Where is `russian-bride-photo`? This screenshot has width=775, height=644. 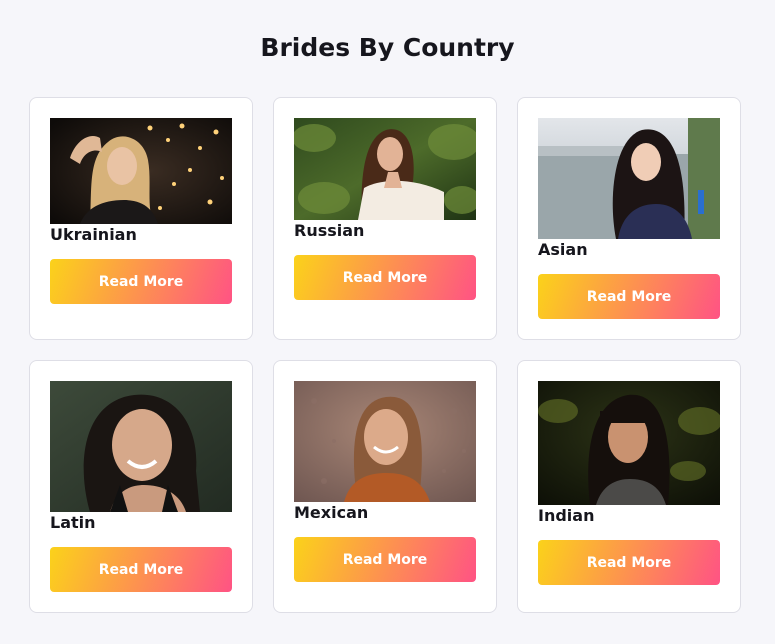 russian-bride-photo is located at coordinates (385, 169).